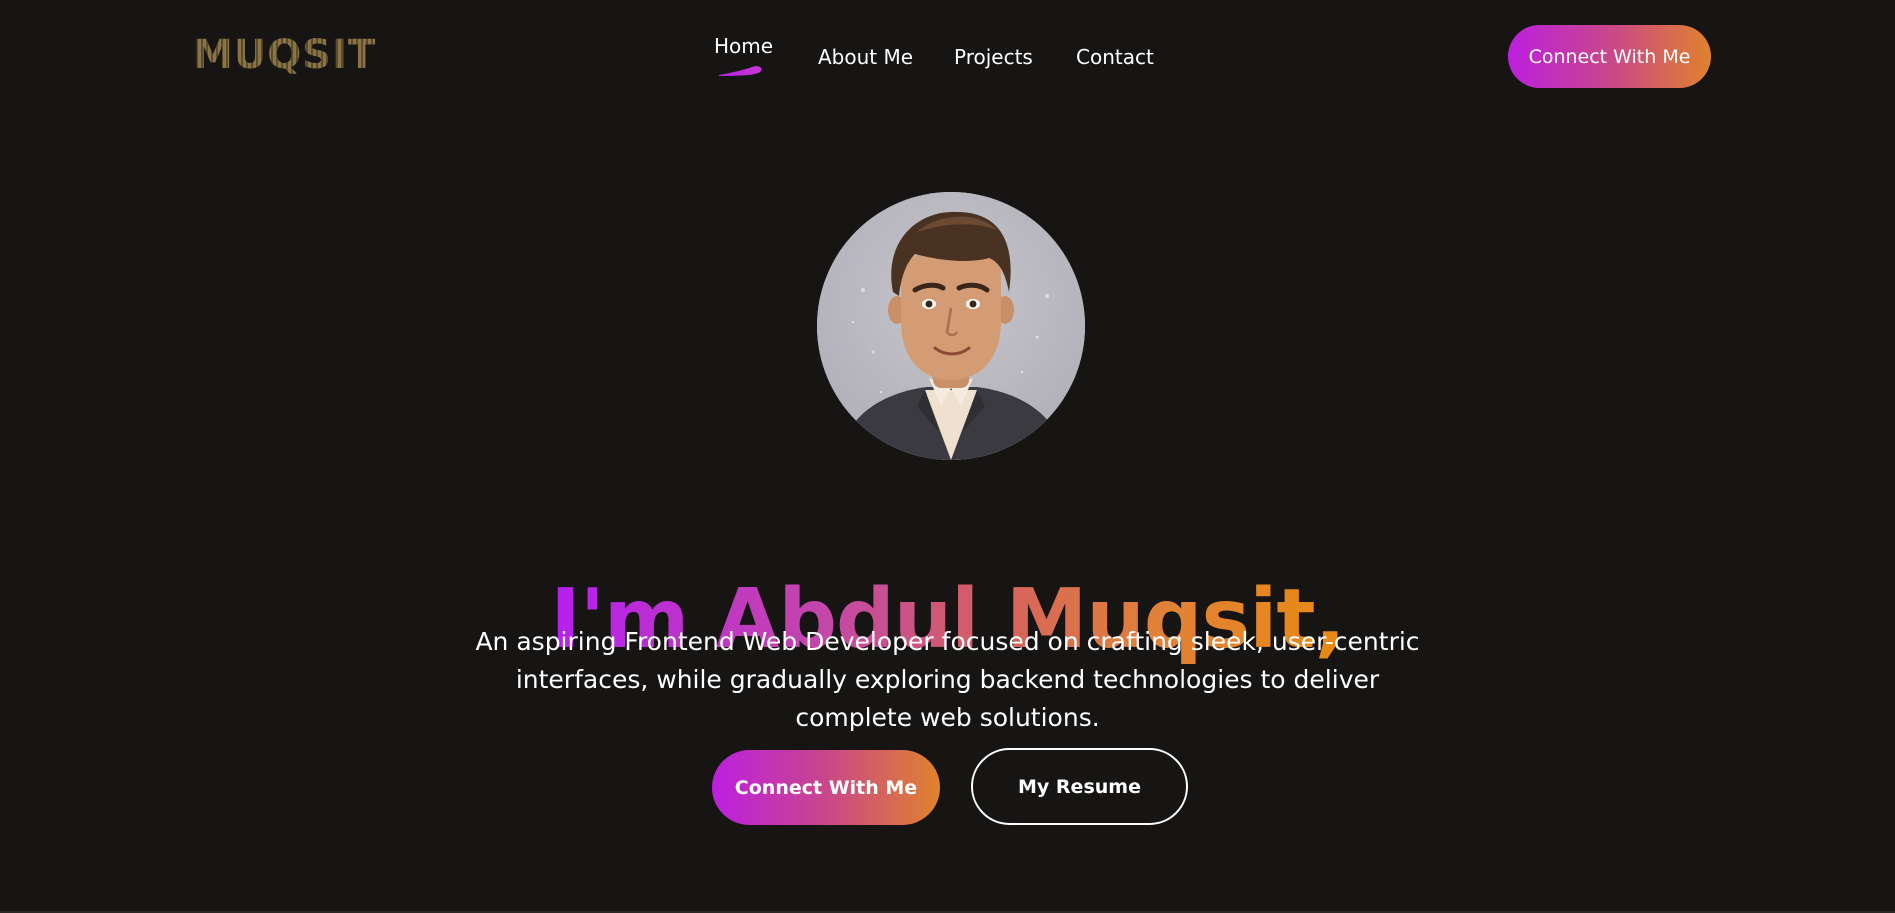  Describe the element at coordinates (743, 46) in the screenshot. I see `nav-item-home: Home` at that location.